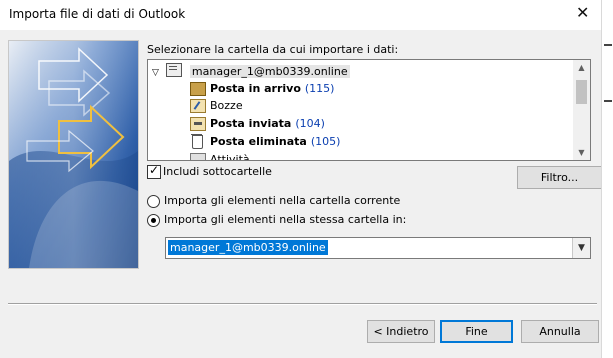  Describe the element at coordinates (607, 179) in the screenshot. I see `background-window-edge` at that location.